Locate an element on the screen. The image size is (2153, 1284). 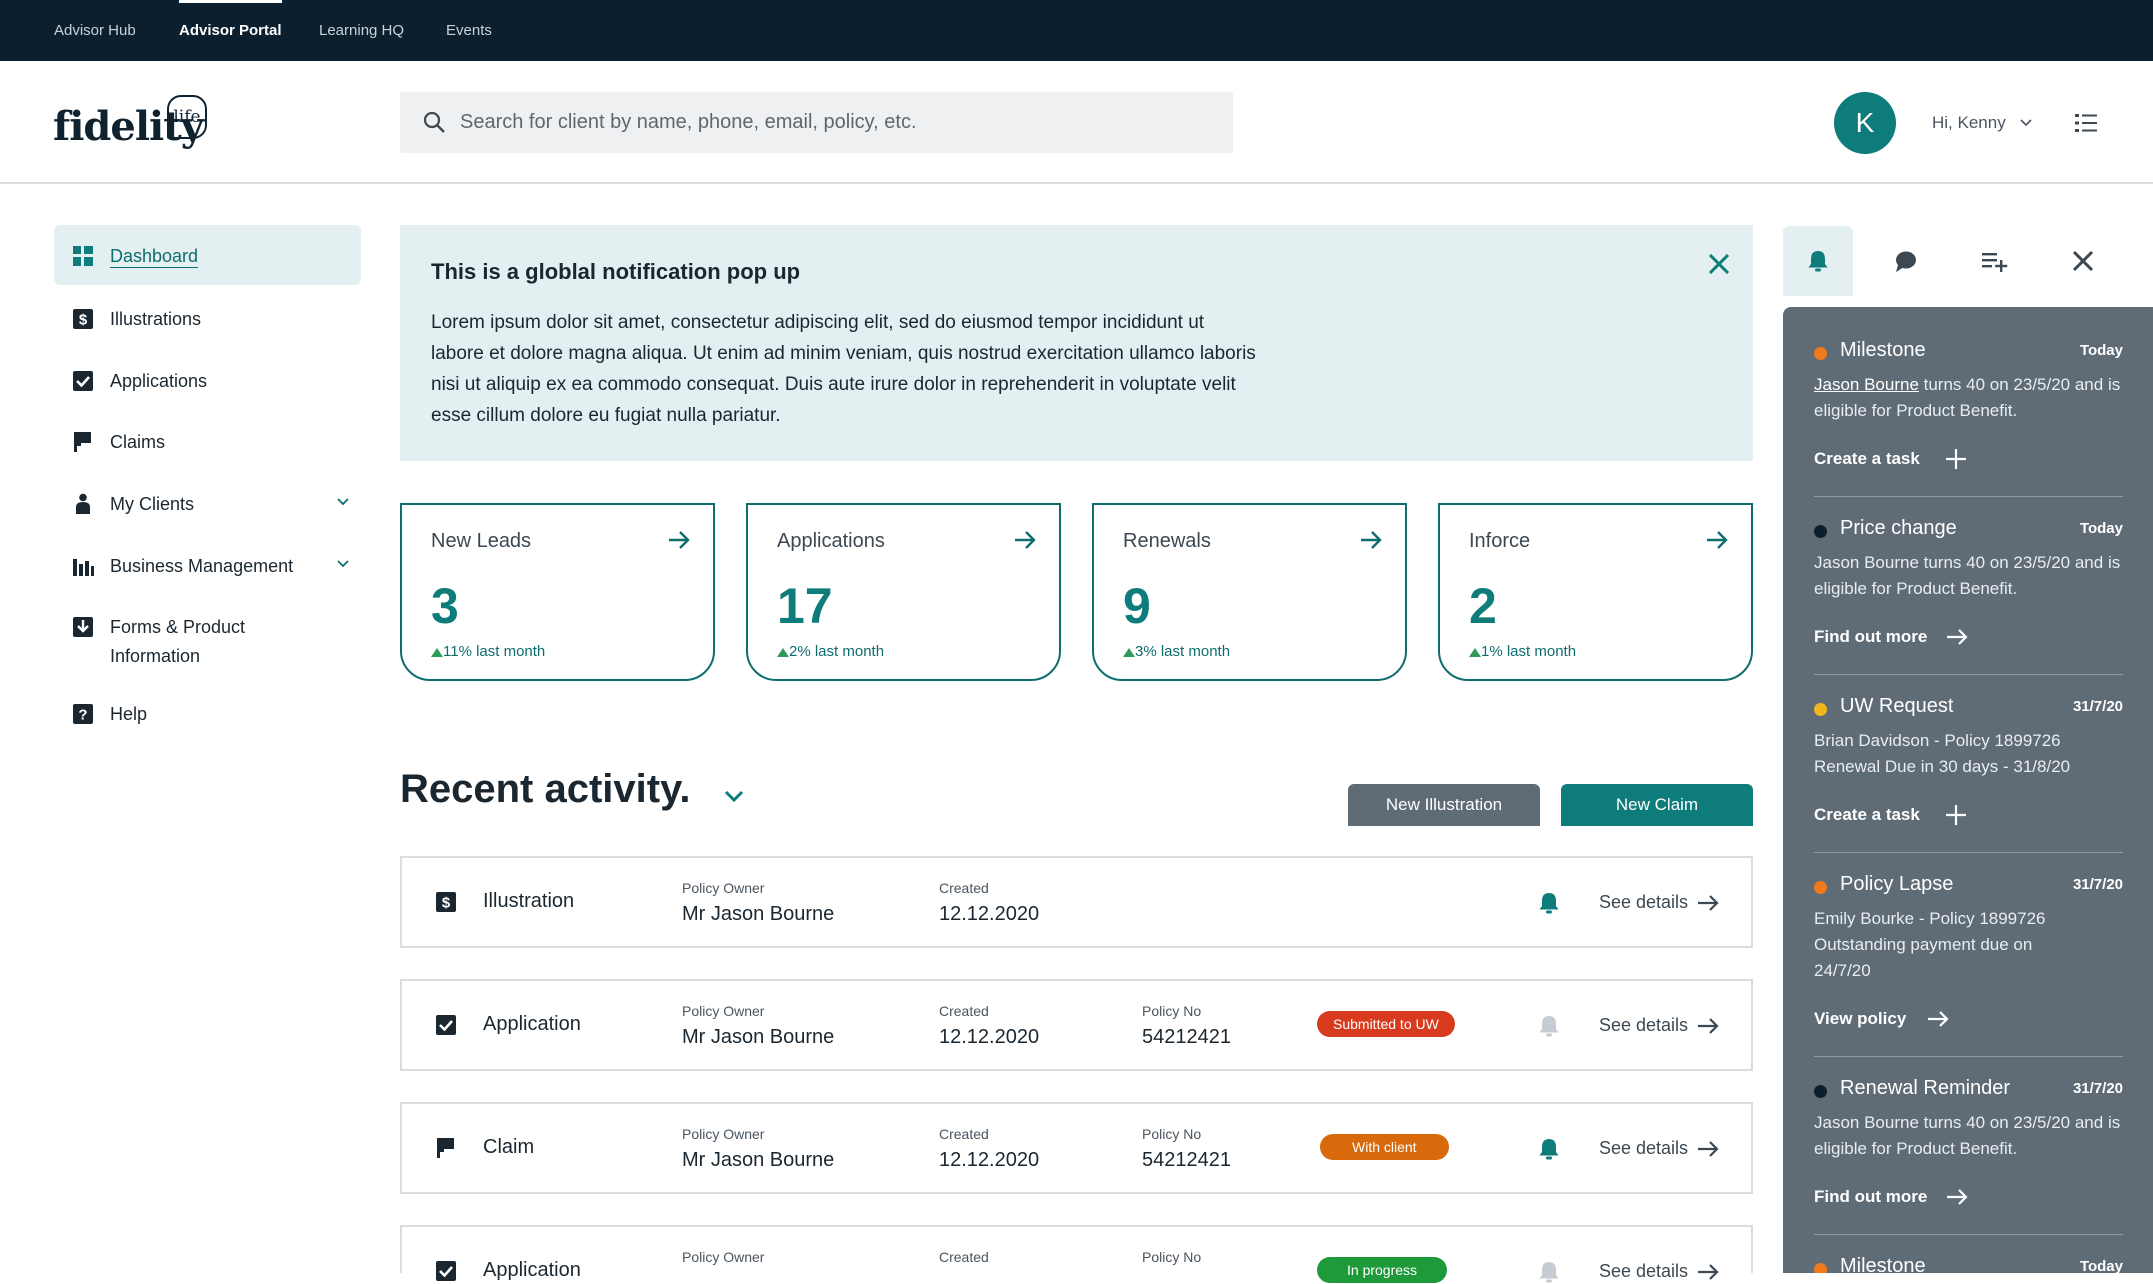
tab-messages is located at coordinates (1906, 261).